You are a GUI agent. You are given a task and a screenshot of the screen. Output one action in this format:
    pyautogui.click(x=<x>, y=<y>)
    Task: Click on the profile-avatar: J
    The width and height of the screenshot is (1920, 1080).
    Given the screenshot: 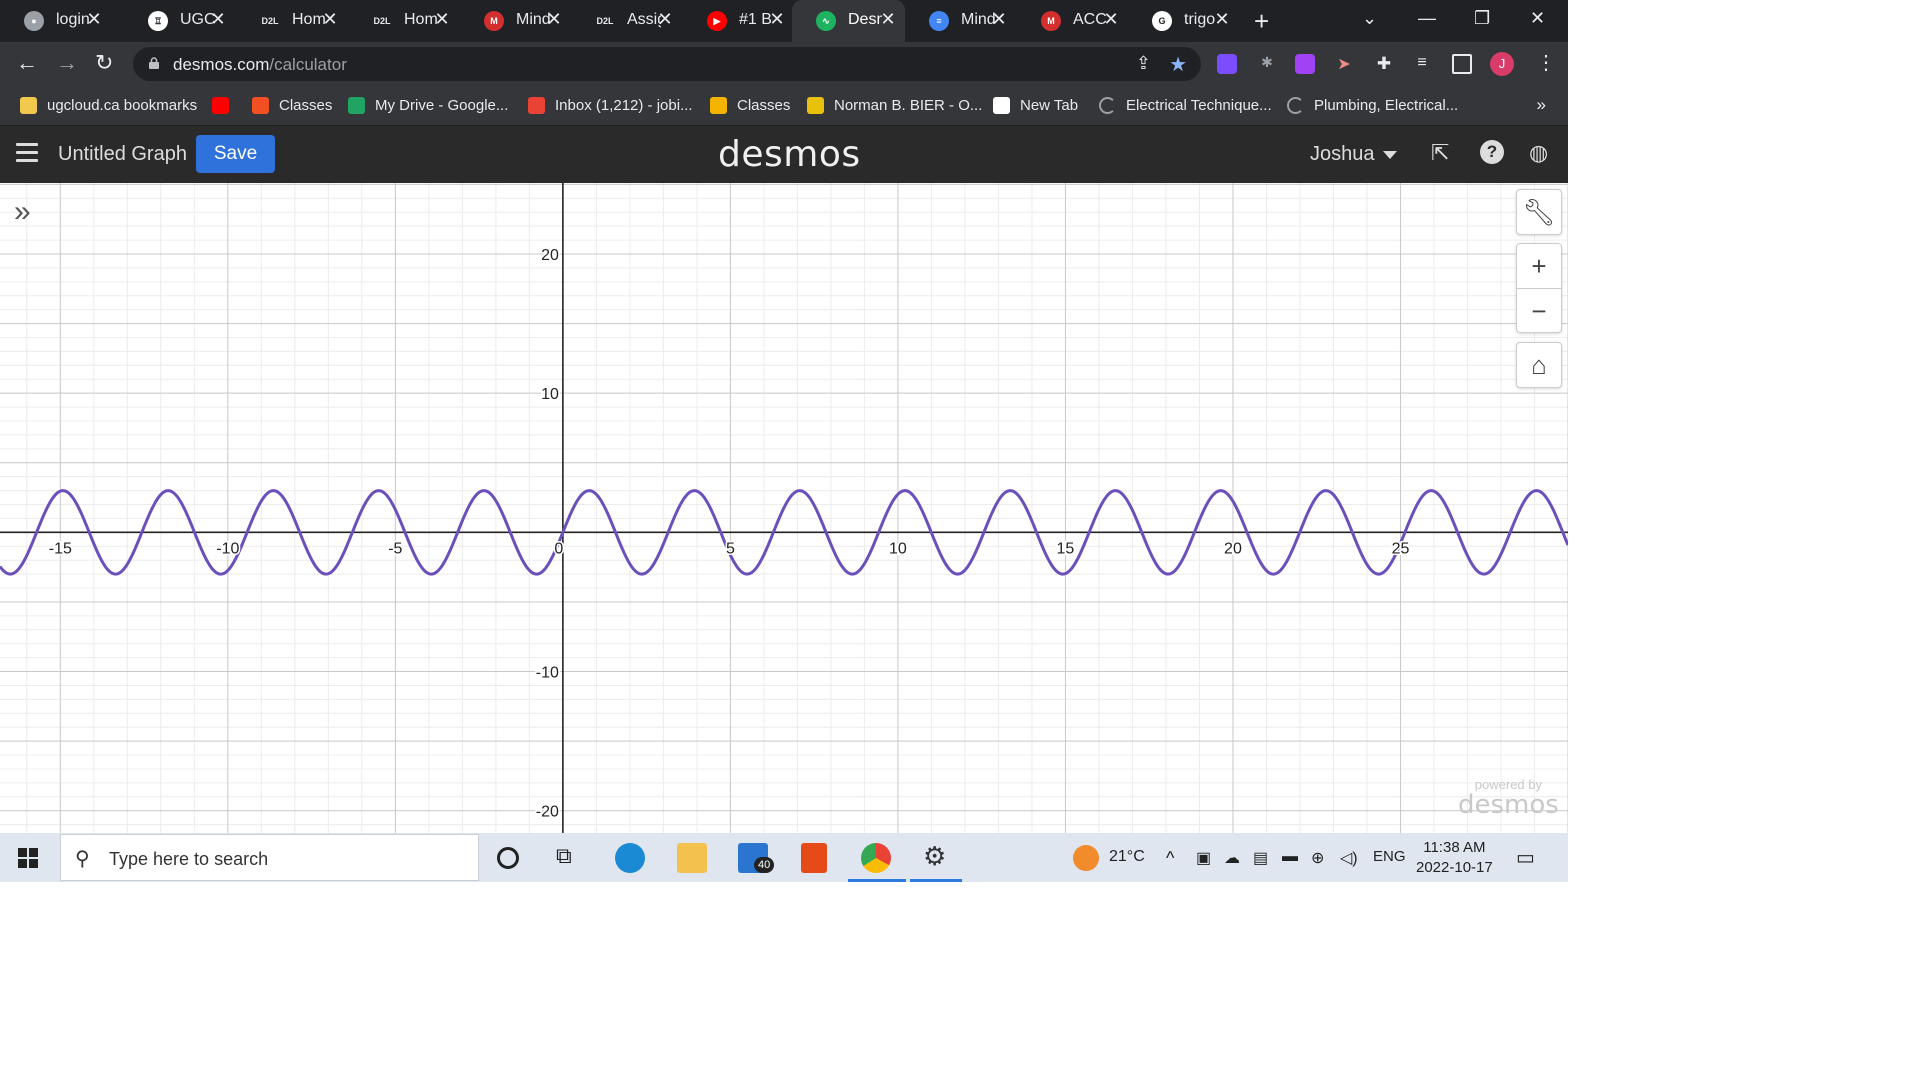 What is the action you would take?
    pyautogui.click(x=1502, y=64)
    